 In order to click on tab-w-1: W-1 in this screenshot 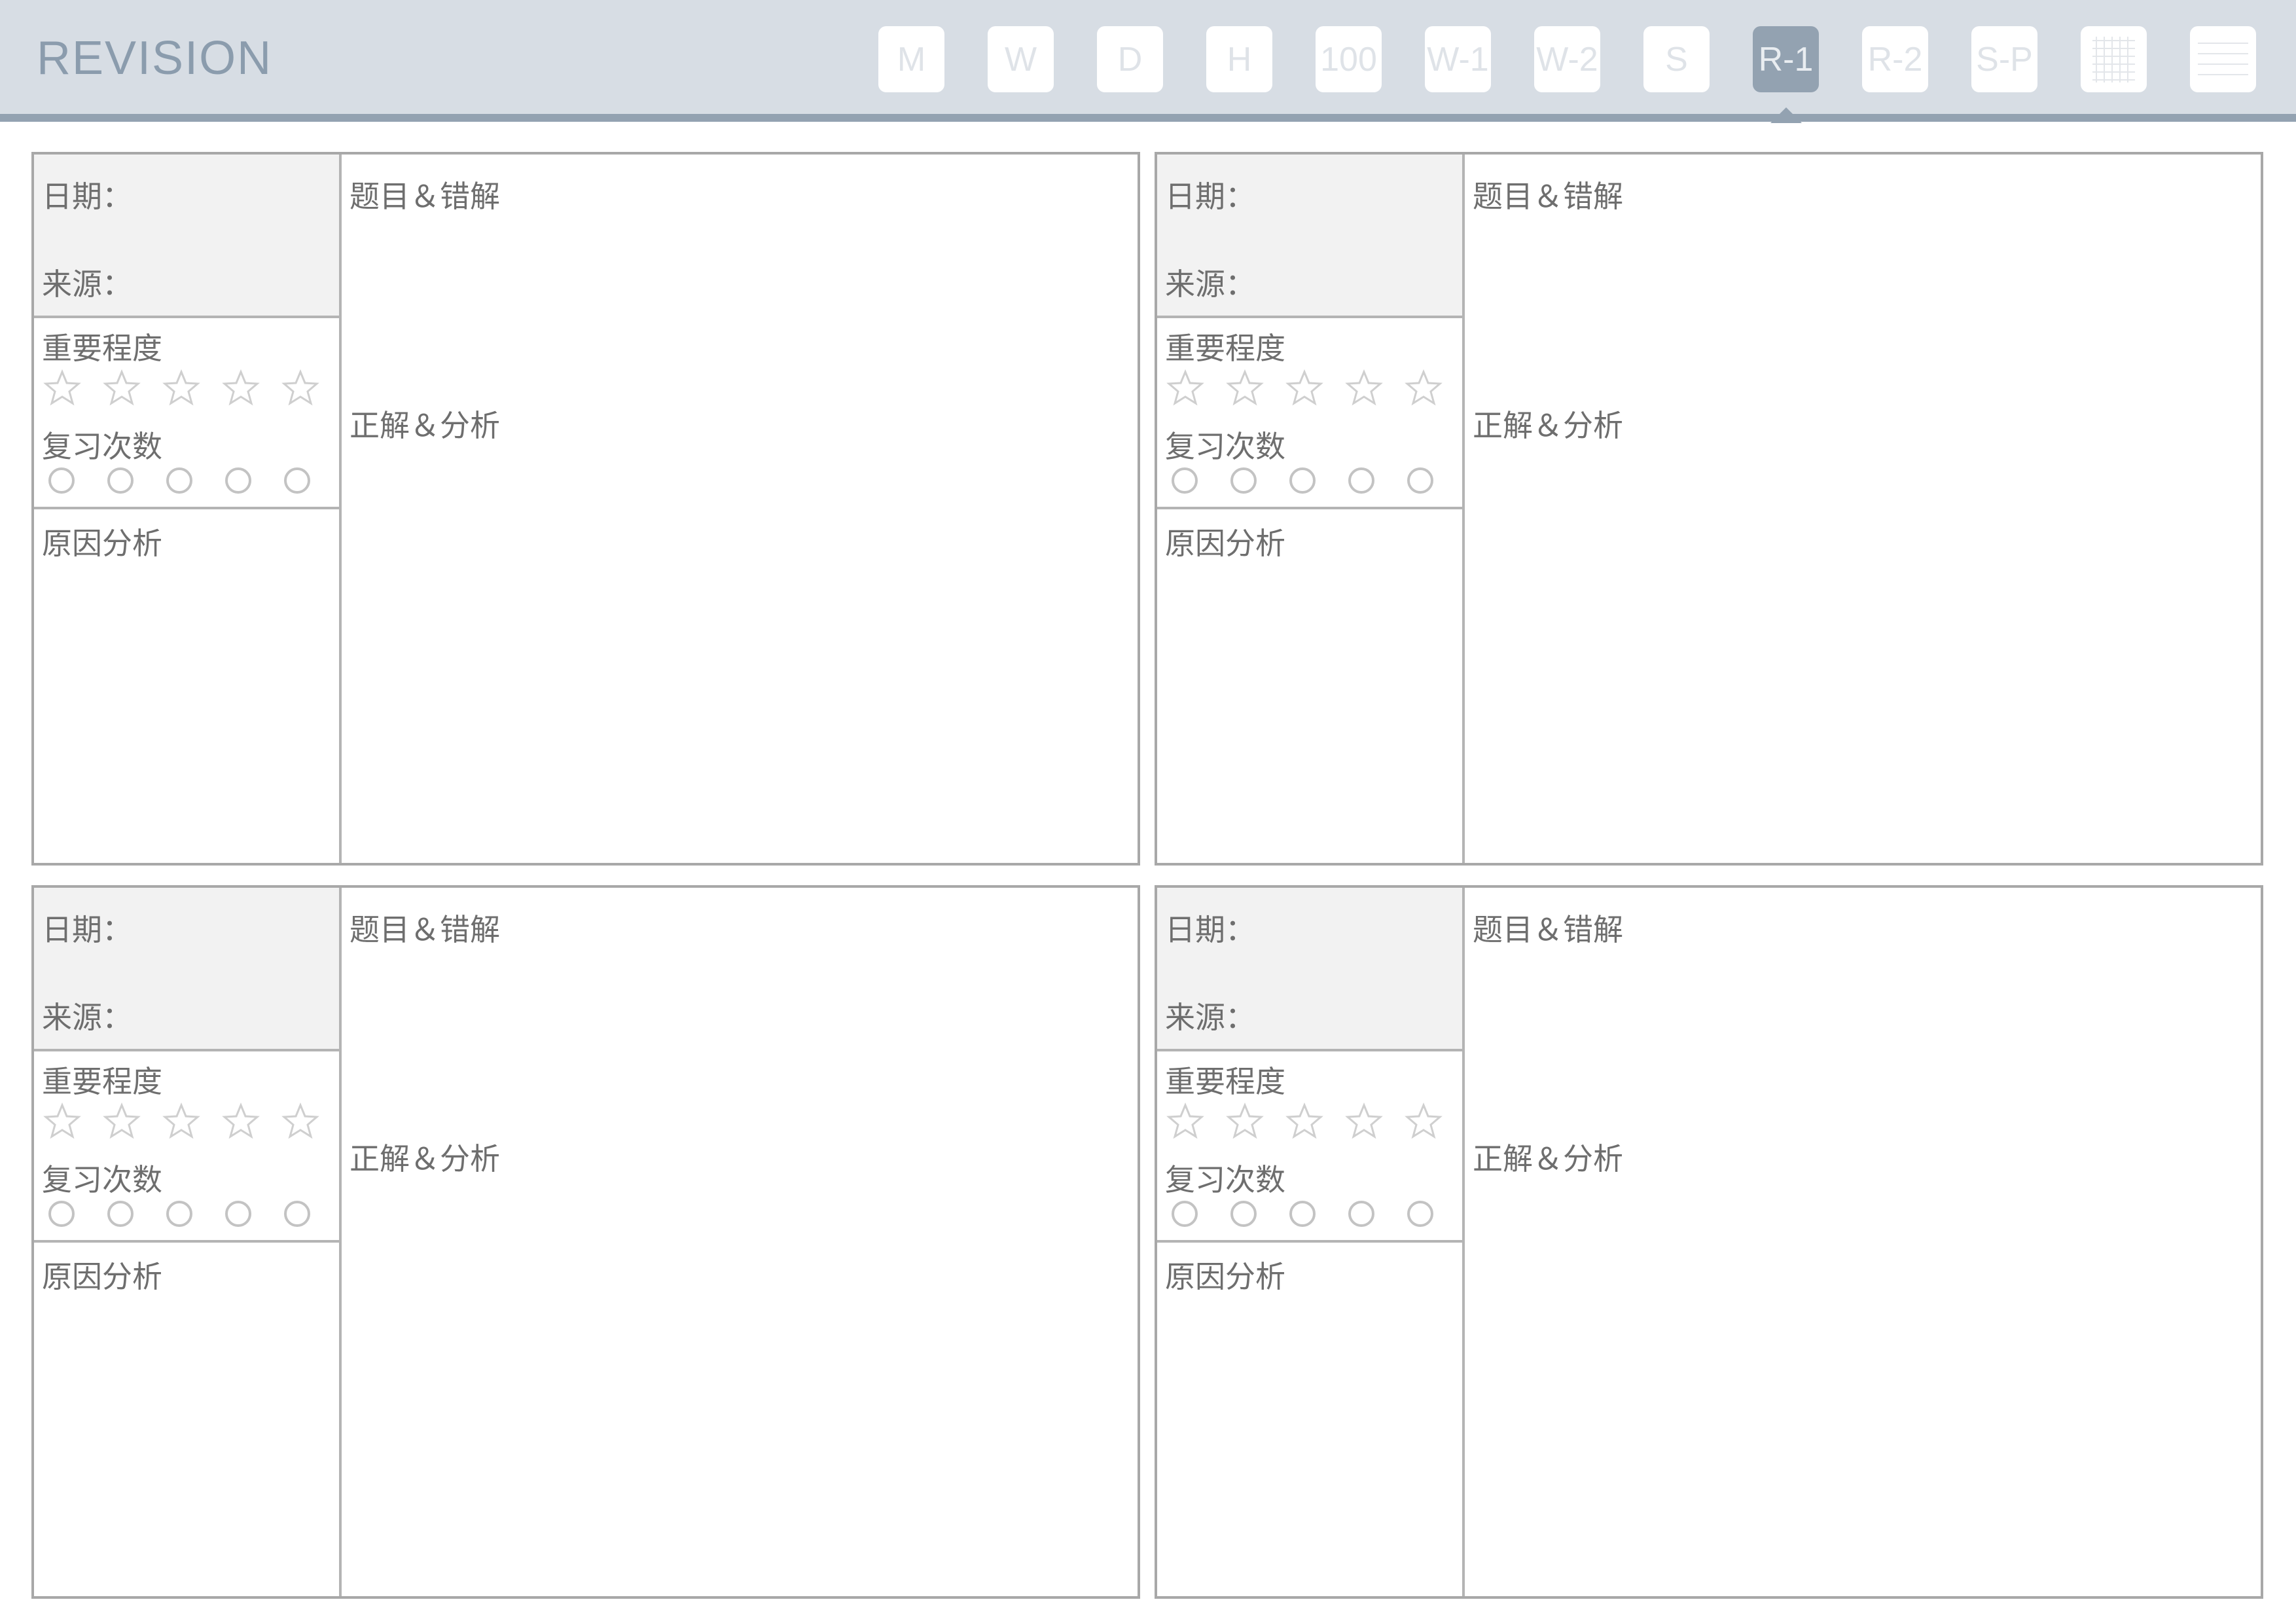, I will do `click(1458, 59)`.